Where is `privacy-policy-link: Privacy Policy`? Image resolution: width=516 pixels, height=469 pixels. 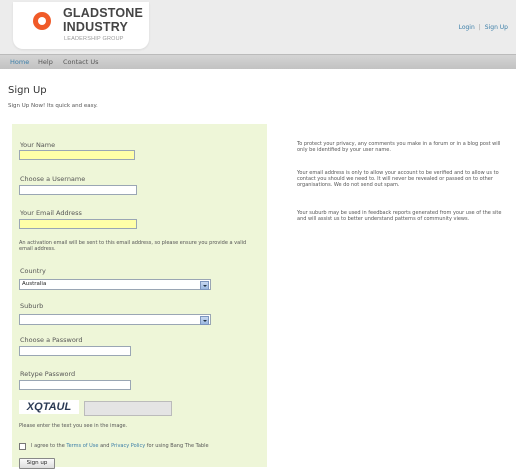 privacy-policy-link: Privacy Policy is located at coordinates (128, 446).